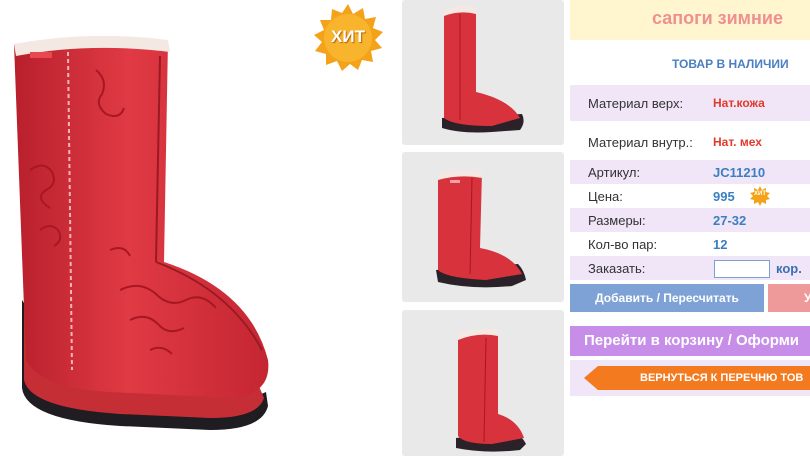  I want to click on spec-label: Цена:, so click(605, 196).